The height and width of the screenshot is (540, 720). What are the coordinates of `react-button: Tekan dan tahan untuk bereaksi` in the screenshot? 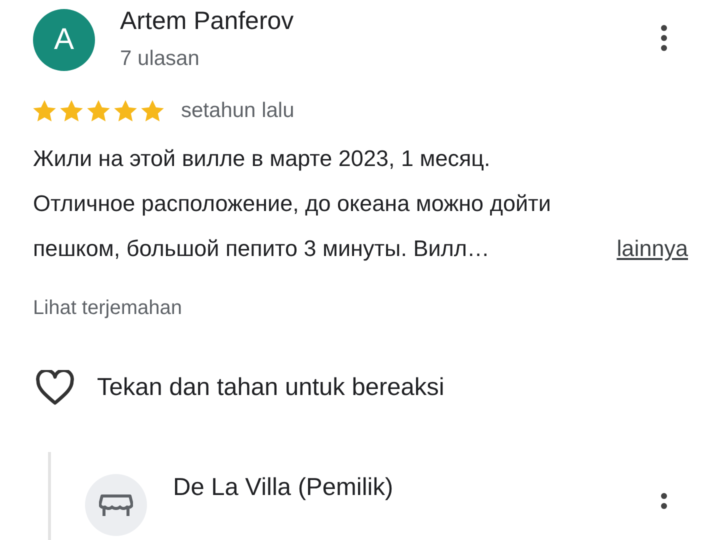 It's located at (239, 388).